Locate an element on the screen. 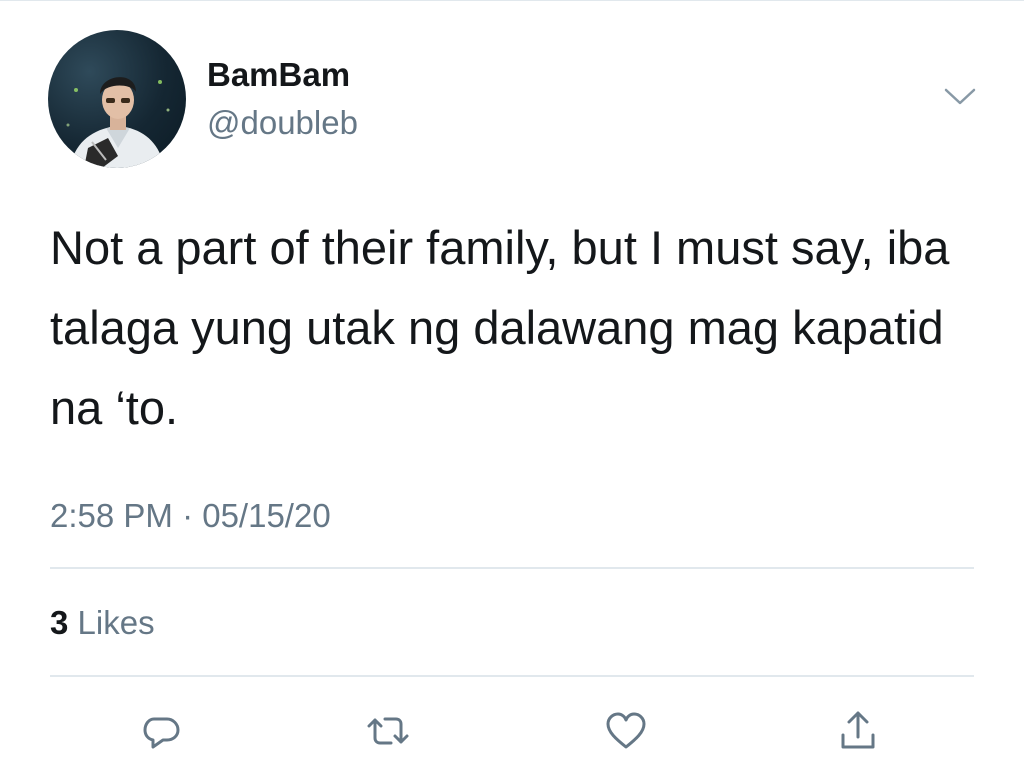 This screenshot has width=1024, height=782. likes-label: Likes is located at coordinates (116, 622).